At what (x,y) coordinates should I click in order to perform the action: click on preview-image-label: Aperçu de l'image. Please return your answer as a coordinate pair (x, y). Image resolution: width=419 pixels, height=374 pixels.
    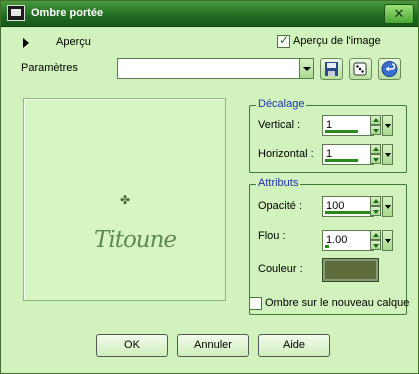
    Looking at the image, I should click on (337, 41).